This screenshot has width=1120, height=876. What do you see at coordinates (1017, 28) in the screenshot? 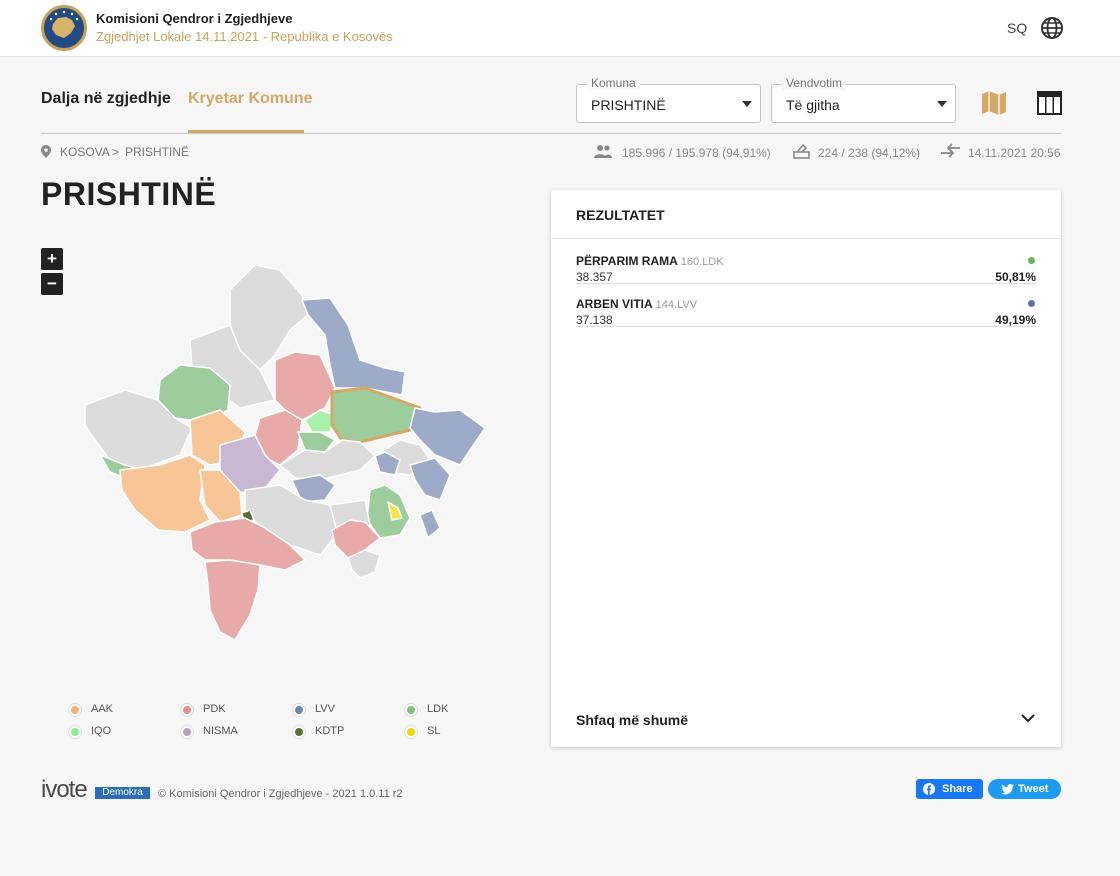
I see `language-selector: SQ` at bounding box center [1017, 28].